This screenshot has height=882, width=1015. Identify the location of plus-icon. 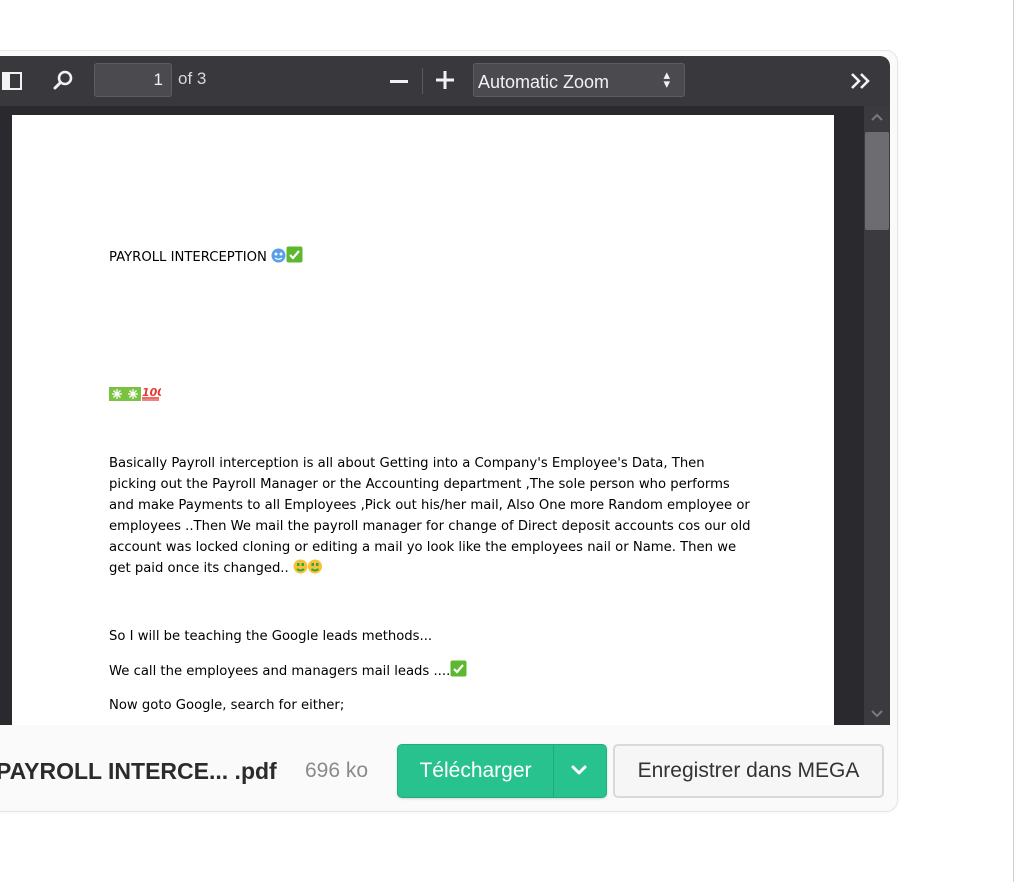
(445, 80).